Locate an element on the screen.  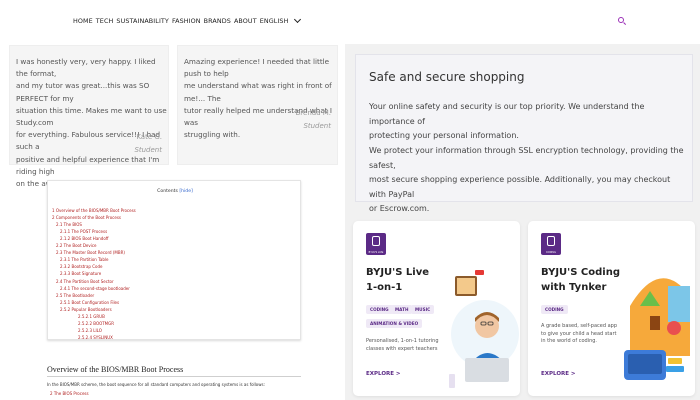
contents-hide-link: [hide] is located at coordinates (186, 191).